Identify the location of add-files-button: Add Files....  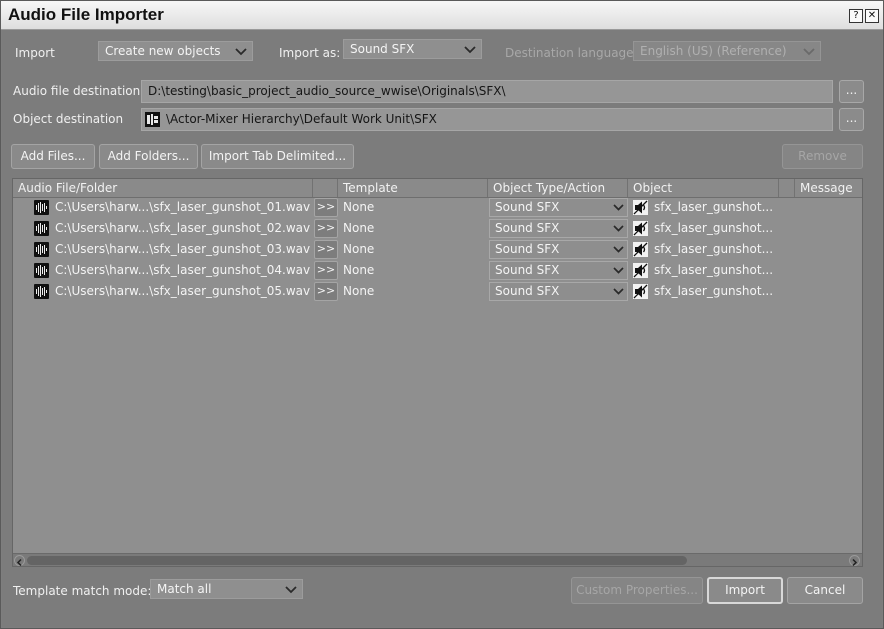
(53, 156).